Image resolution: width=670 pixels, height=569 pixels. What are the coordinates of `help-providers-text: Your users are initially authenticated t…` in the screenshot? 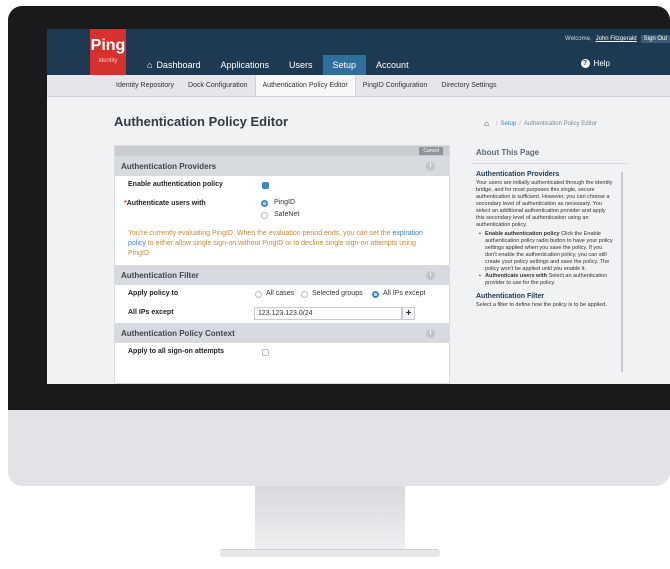 It's located at (544, 204).